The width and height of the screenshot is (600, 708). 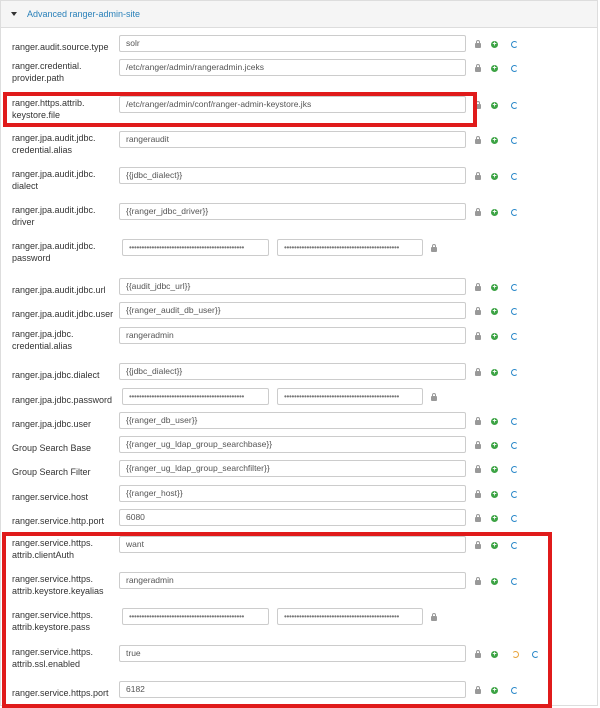 I want to click on caret-down-icon, so click(x=14, y=13).